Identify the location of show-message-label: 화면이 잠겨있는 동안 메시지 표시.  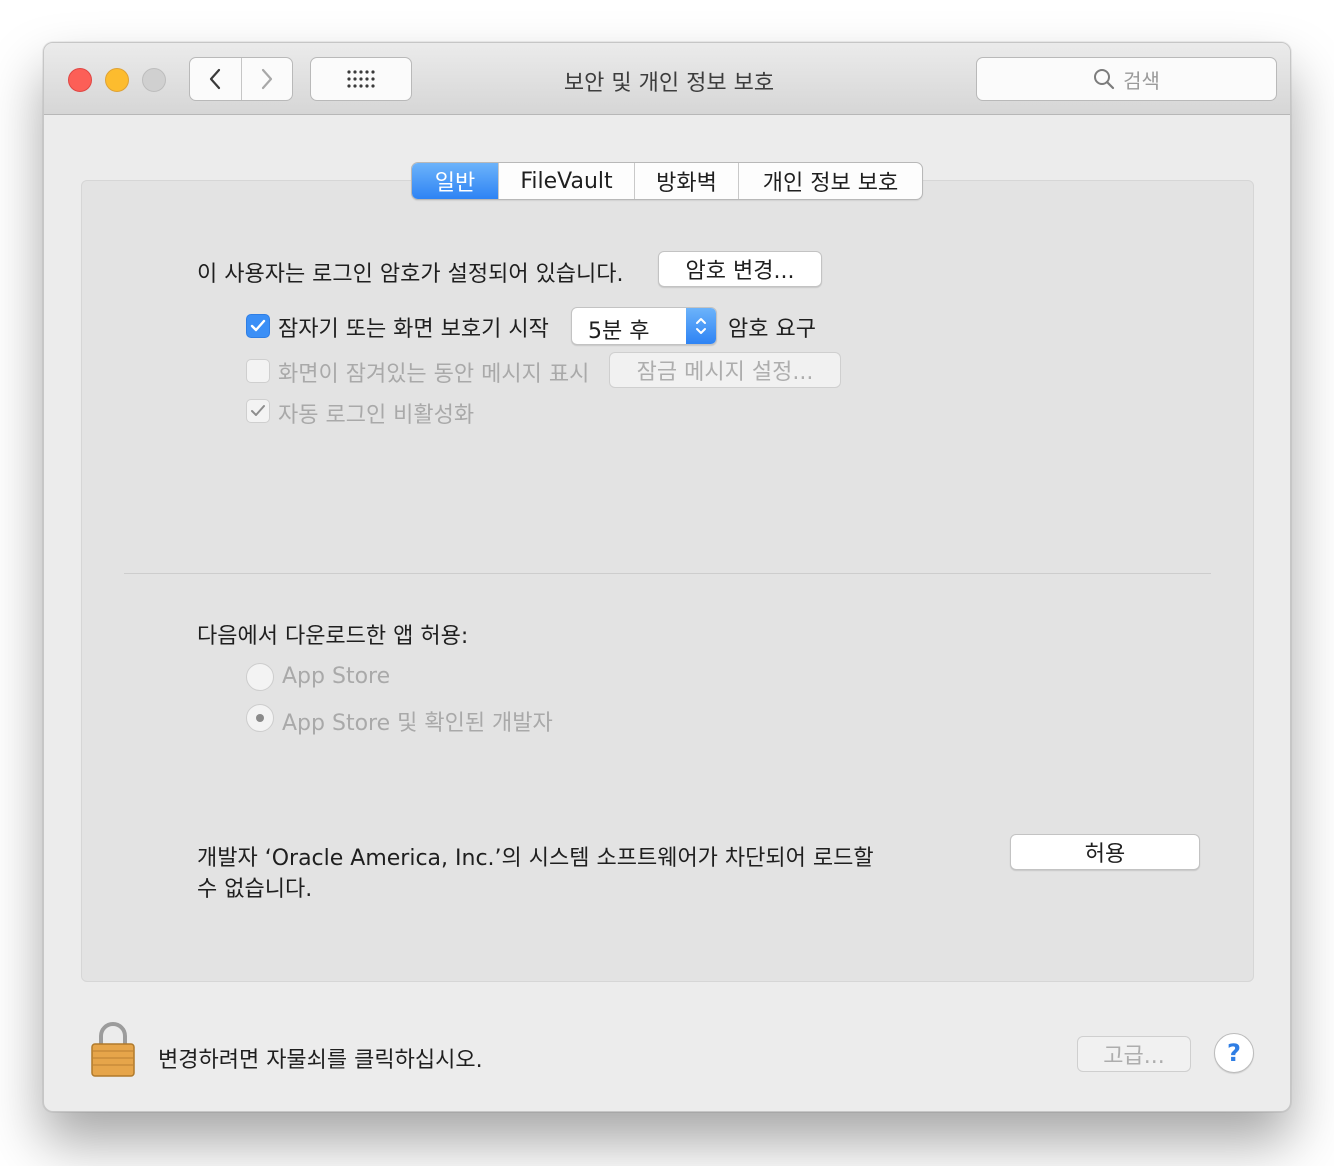
(434, 374).